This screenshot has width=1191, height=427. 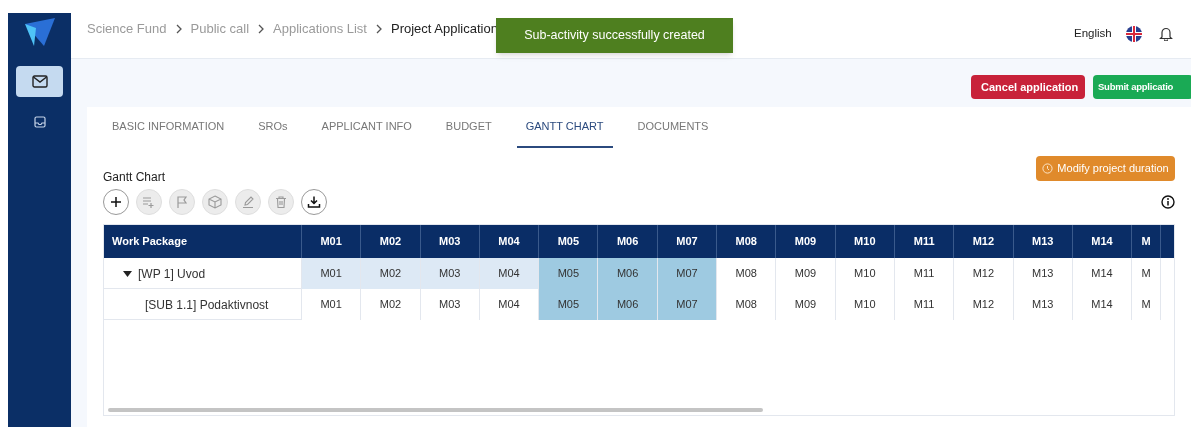 I want to click on info-icon, so click(x=1168, y=201).